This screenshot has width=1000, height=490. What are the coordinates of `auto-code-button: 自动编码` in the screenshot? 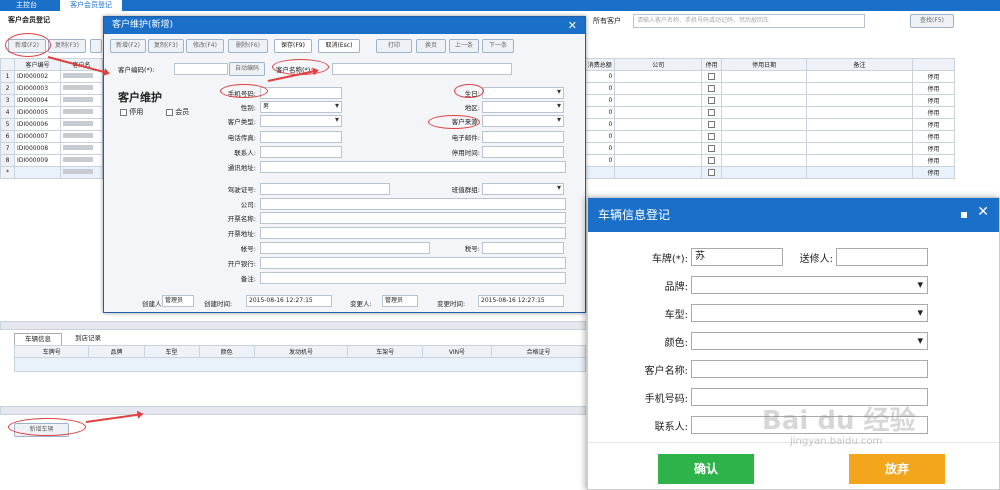 It's located at (247, 69).